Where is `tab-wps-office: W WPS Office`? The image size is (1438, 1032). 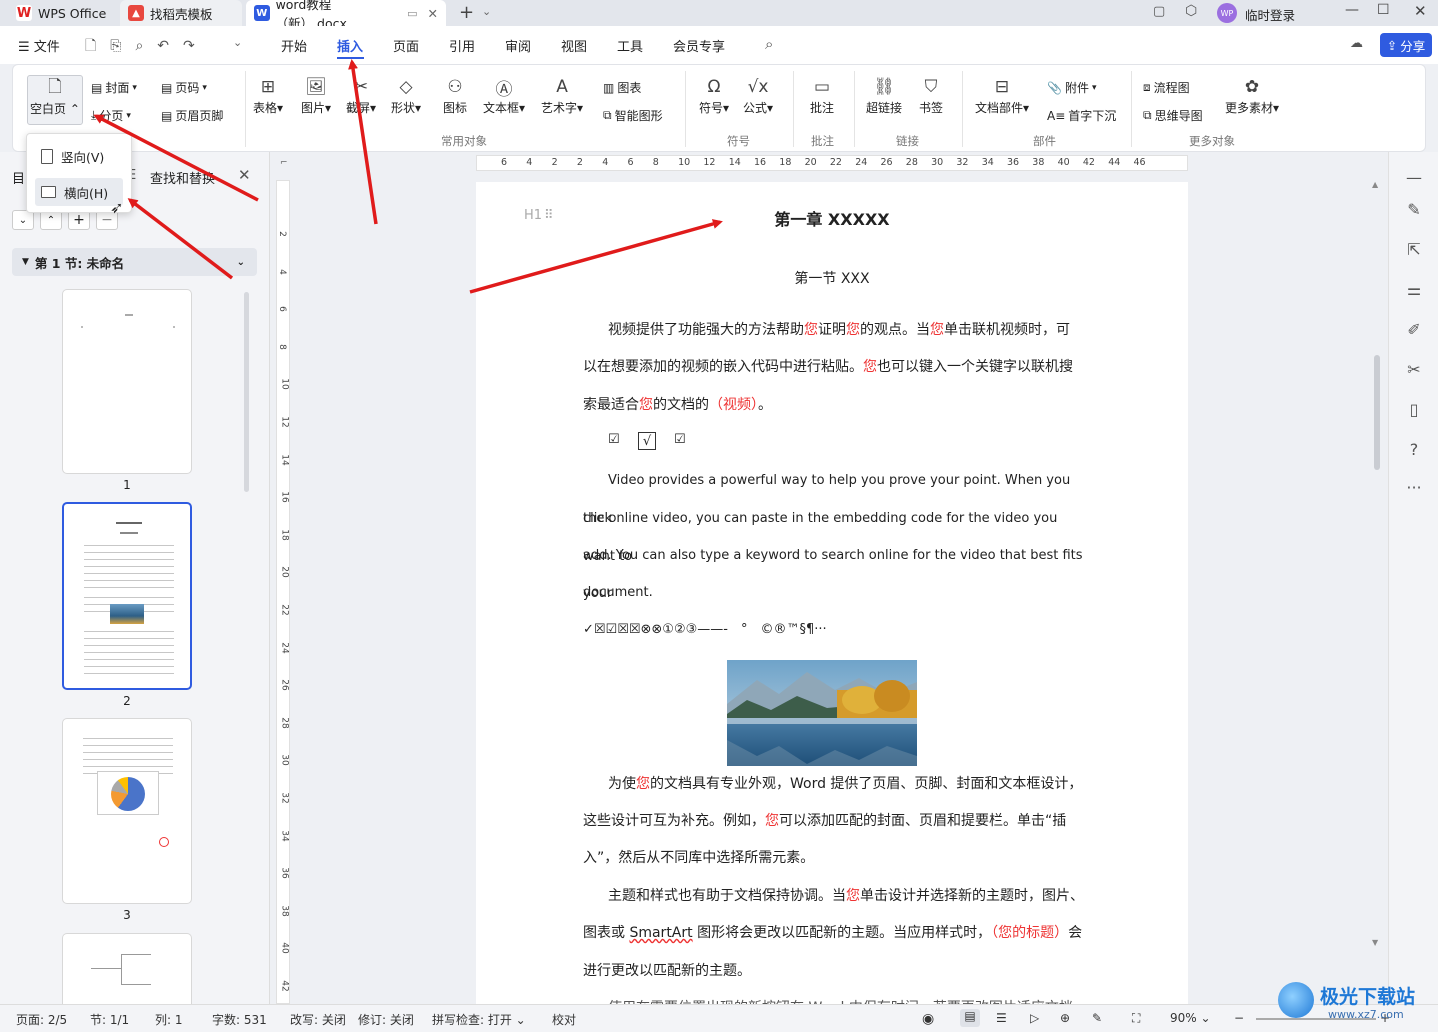 tab-wps-office: W WPS Office is located at coordinates (61, 13).